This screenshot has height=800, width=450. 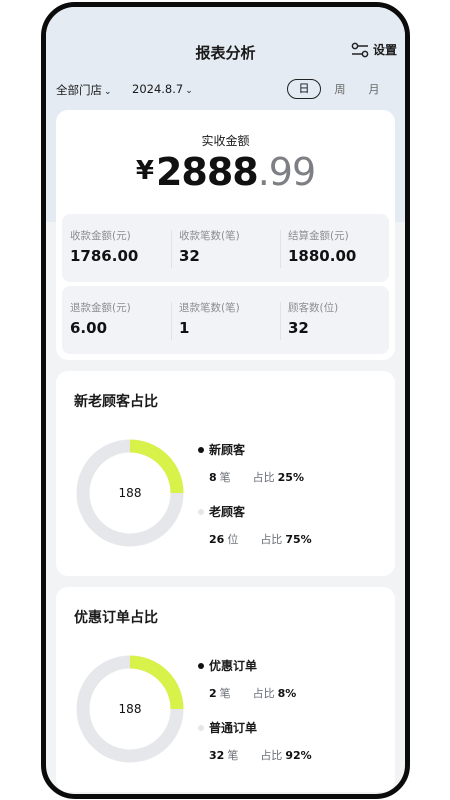 What do you see at coordinates (286, 172) in the screenshot?
I see `amount-decimal: .99` at bounding box center [286, 172].